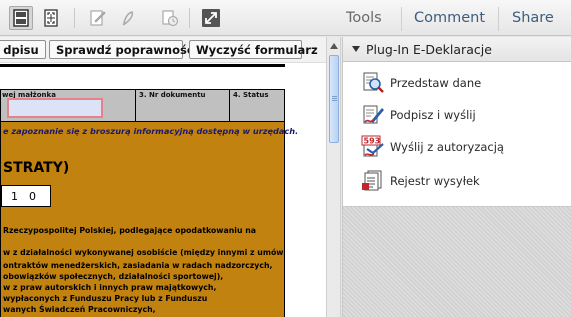 Image resolution: width=571 pixels, height=317 pixels. What do you see at coordinates (373, 181) in the screenshot?
I see `send-register-icon` at bounding box center [373, 181].